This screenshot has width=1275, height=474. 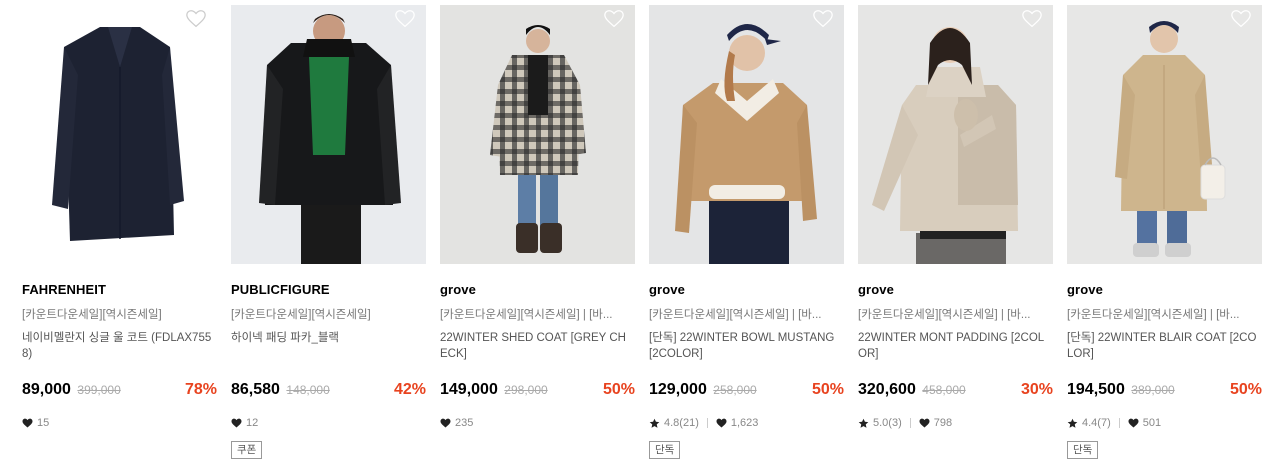 What do you see at coordinates (944, 390) in the screenshot?
I see `original-price: 458,000` at bounding box center [944, 390].